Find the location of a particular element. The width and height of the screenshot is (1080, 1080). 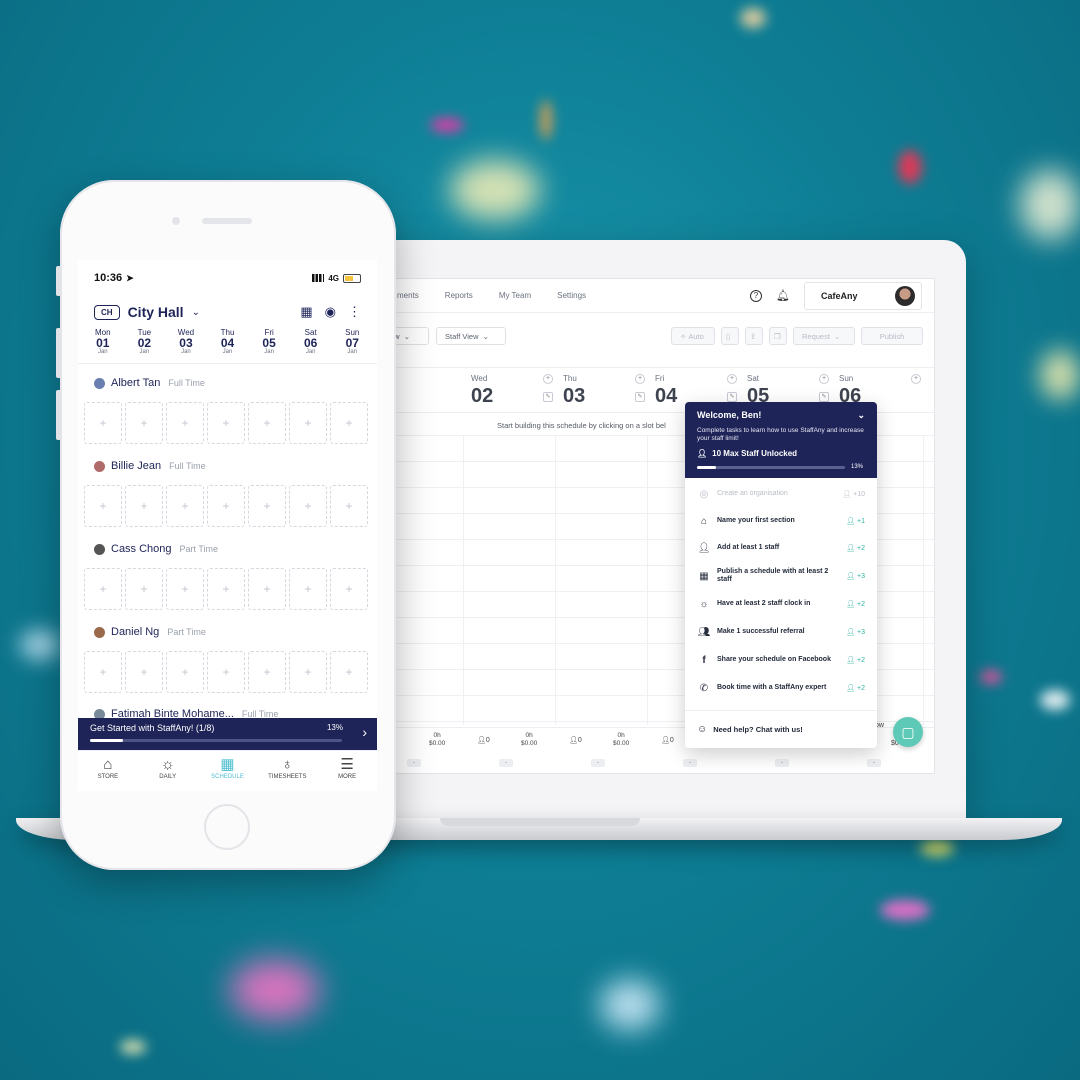

avatar is located at coordinates (905, 295).